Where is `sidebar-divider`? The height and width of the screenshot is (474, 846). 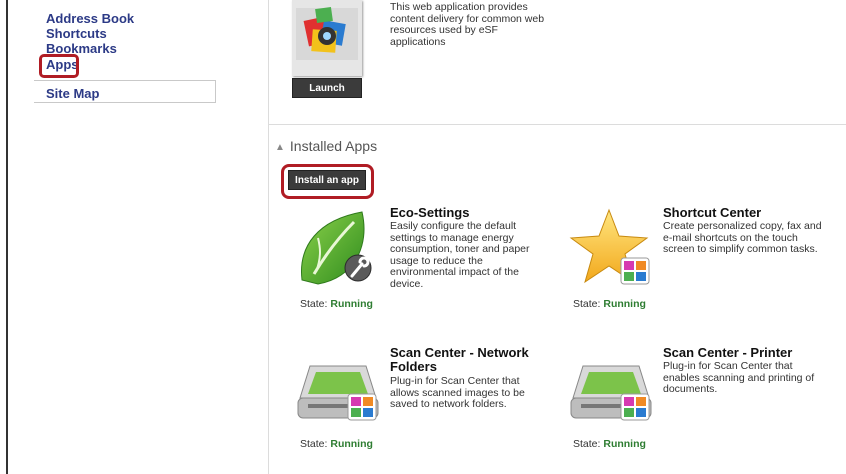 sidebar-divider is located at coordinates (125, 80).